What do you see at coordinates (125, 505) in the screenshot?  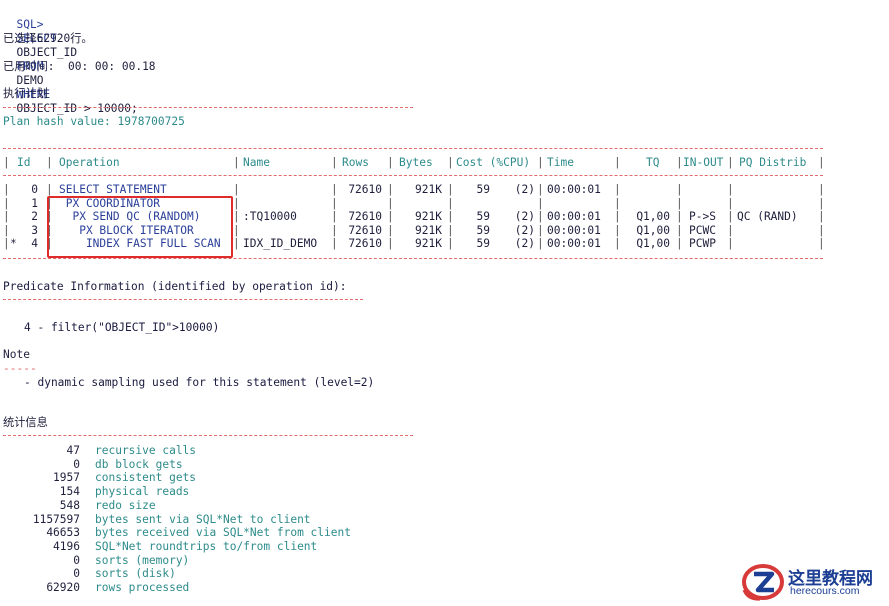 I see `statistic-label: redo size` at bounding box center [125, 505].